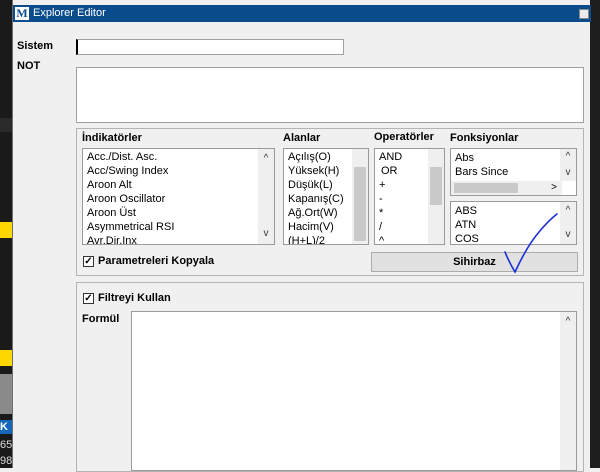 The width and height of the screenshot is (600, 472). Describe the element at coordinates (130, 227) in the screenshot. I see `list-item: Asymmetrical RSI` at that location.